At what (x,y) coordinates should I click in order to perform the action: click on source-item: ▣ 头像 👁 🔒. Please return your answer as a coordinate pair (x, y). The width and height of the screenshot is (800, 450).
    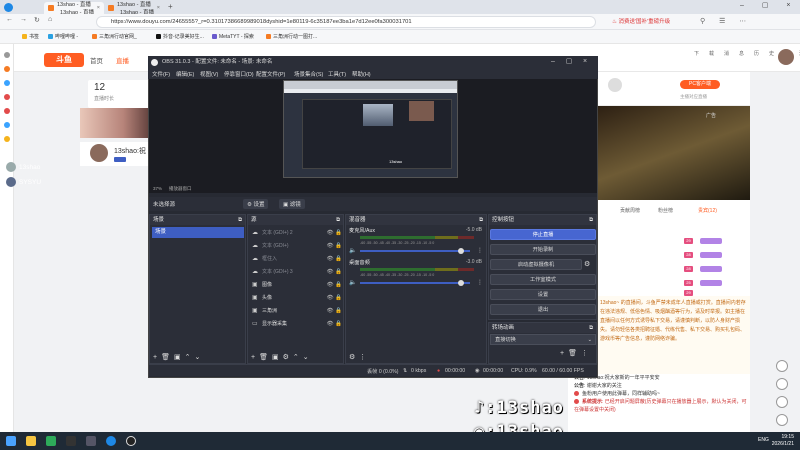
    Looking at the image, I should click on (298, 298).